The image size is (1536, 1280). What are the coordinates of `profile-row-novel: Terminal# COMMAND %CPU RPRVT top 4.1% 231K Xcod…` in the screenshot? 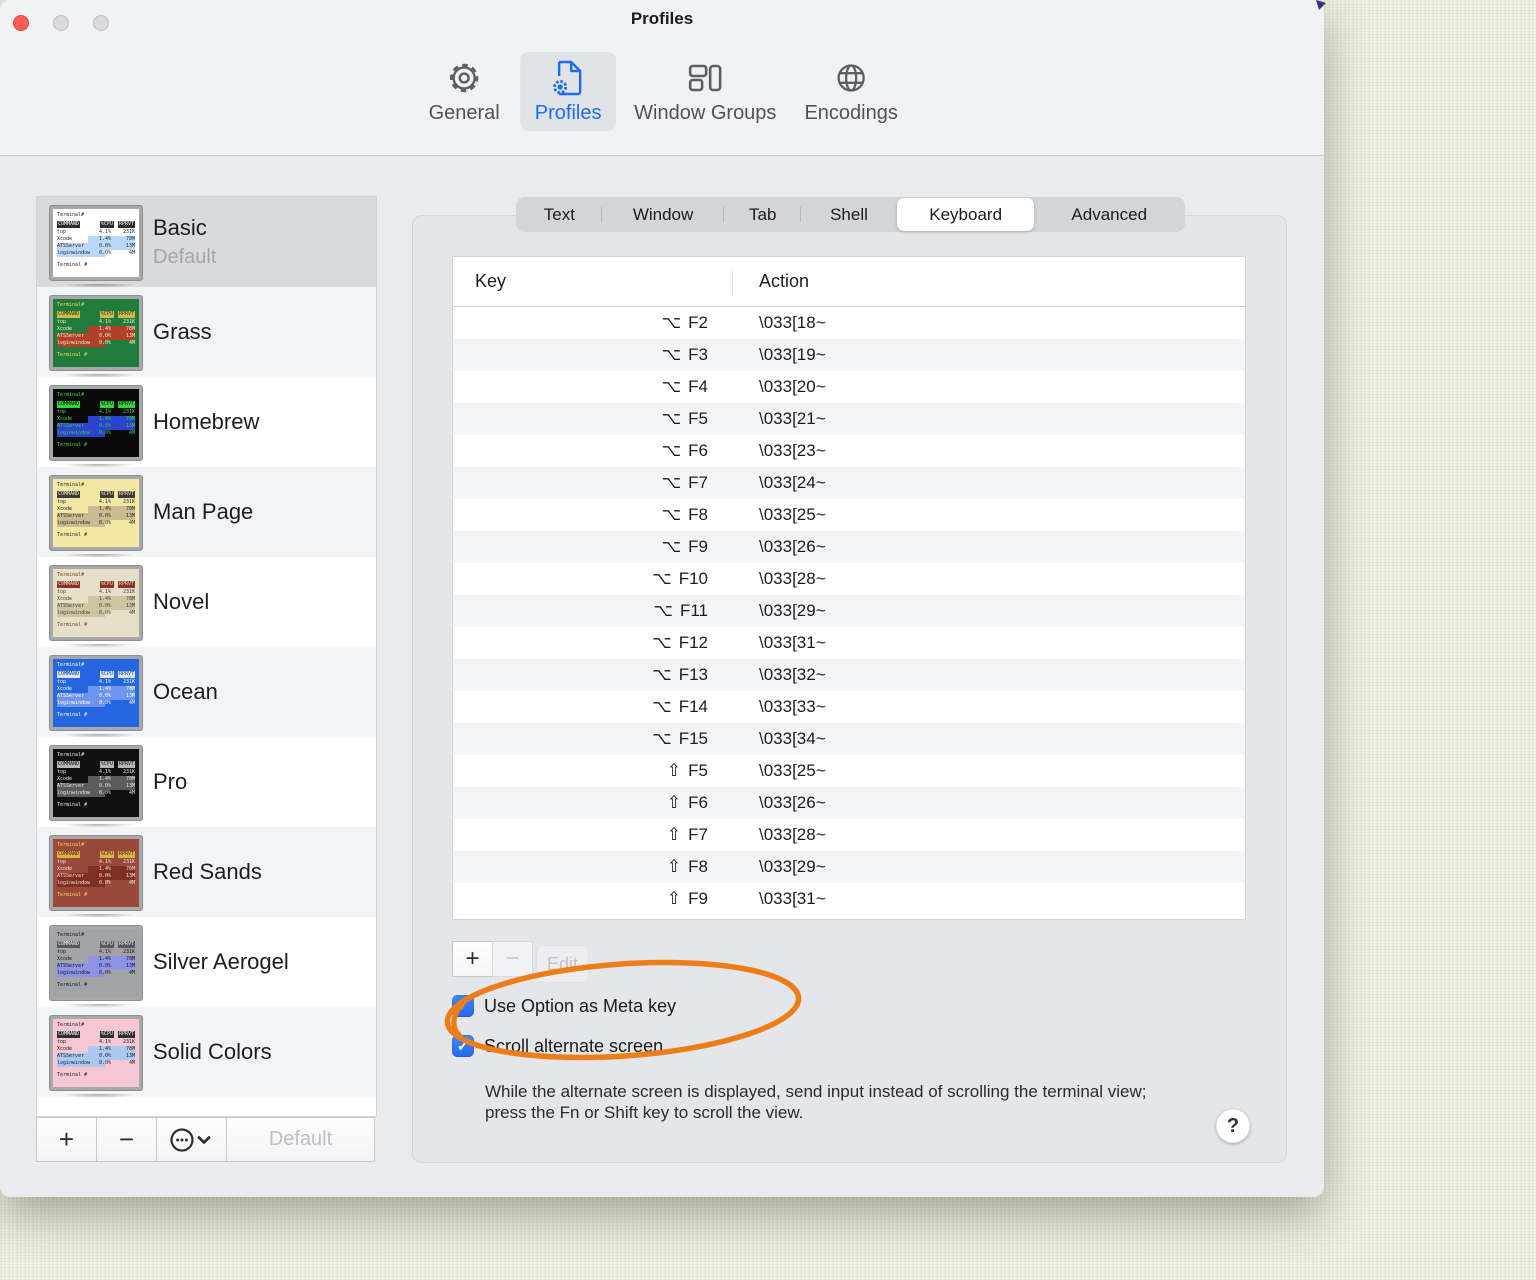 It's located at (206, 603).